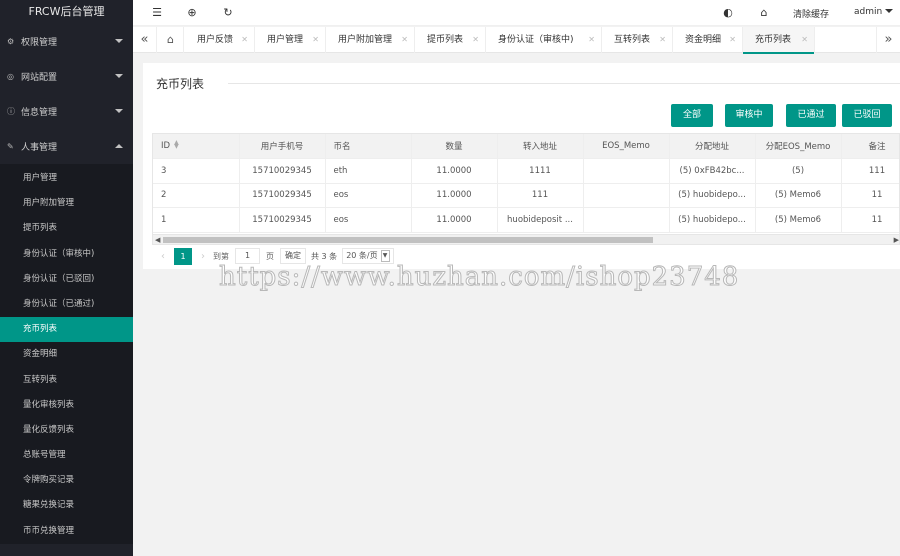 This screenshot has height=556, width=900. Describe the element at coordinates (157, 239) in the screenshot. I see `scroll-left-arrow-icon: ◀` at that location.